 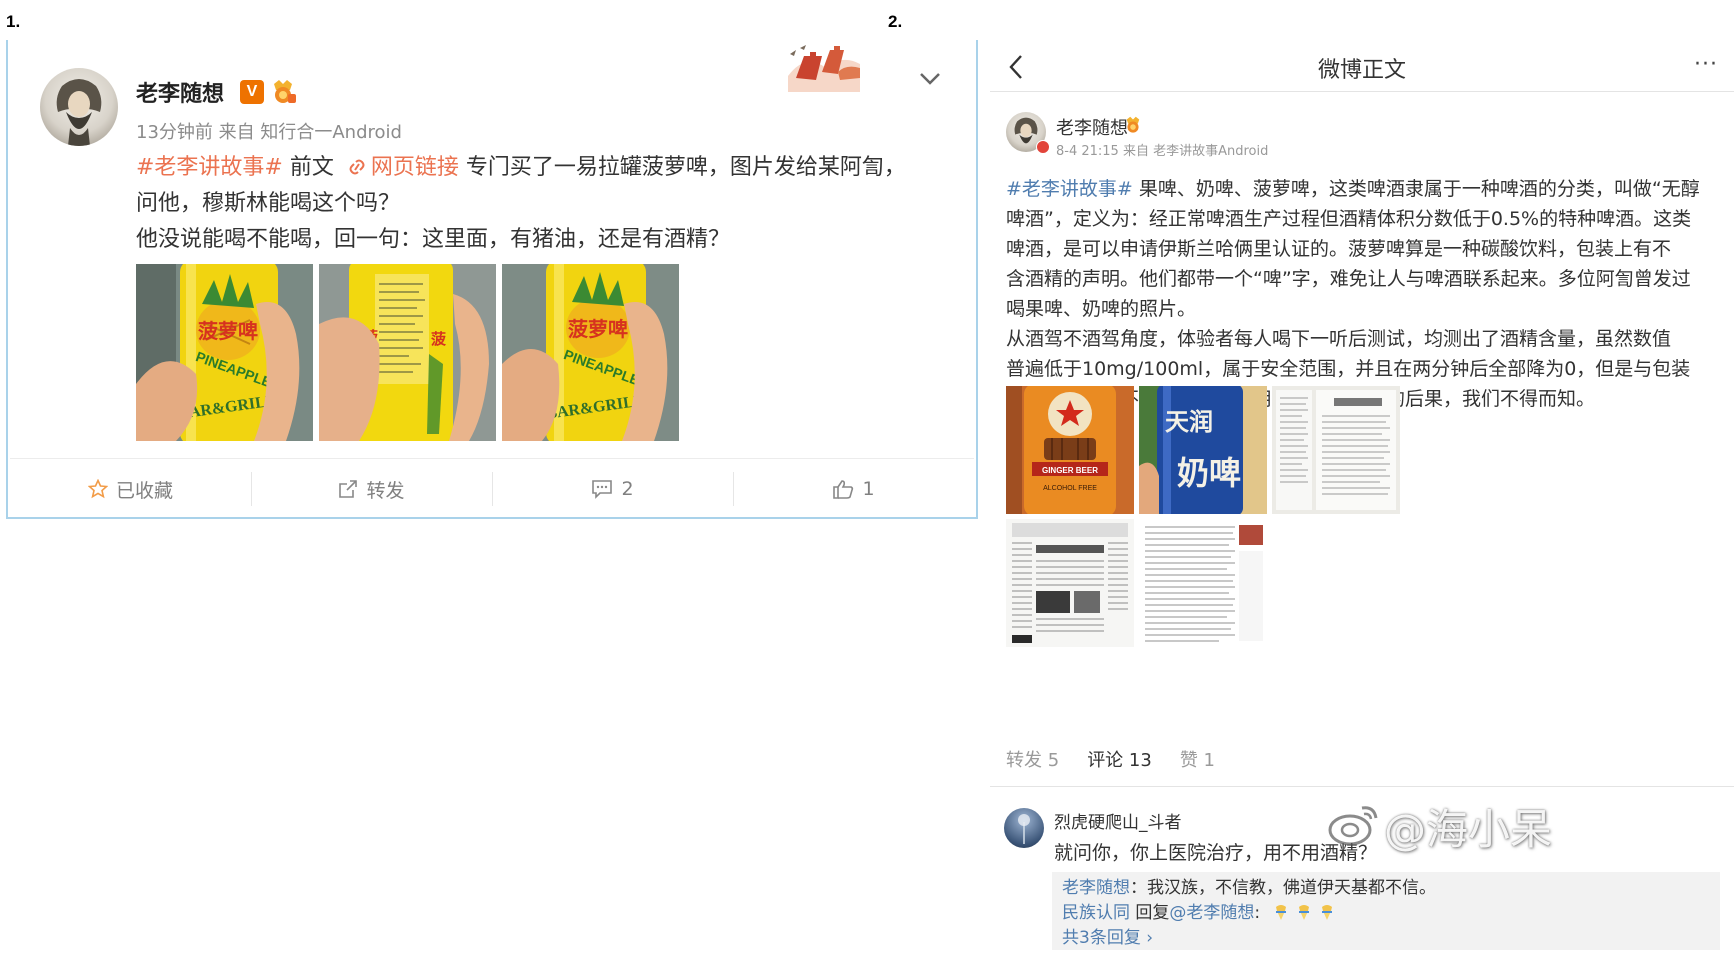 What do you see at coordinates (1349, 219) in the screenshot?
I see `body-line: 啤酒”，定义为：经正常啤酒生产过程但酒精体积分数低于0.5%的特种啤酒。这类` at bounding box center [1349, 219].